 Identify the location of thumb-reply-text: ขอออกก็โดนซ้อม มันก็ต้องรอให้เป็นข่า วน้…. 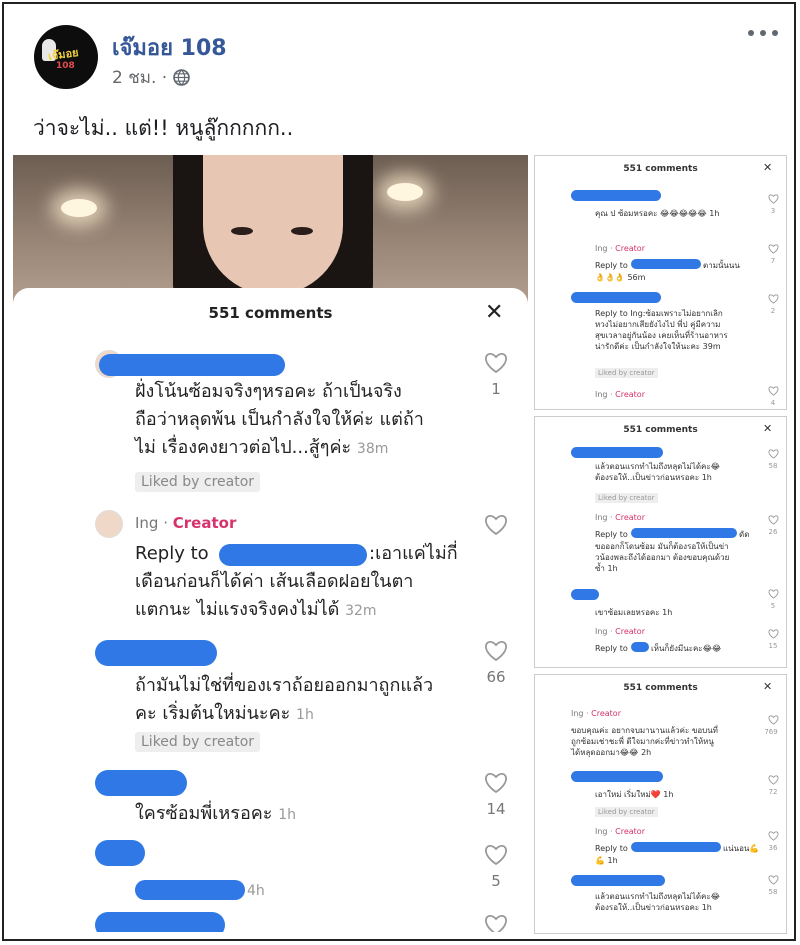
(662, 557).